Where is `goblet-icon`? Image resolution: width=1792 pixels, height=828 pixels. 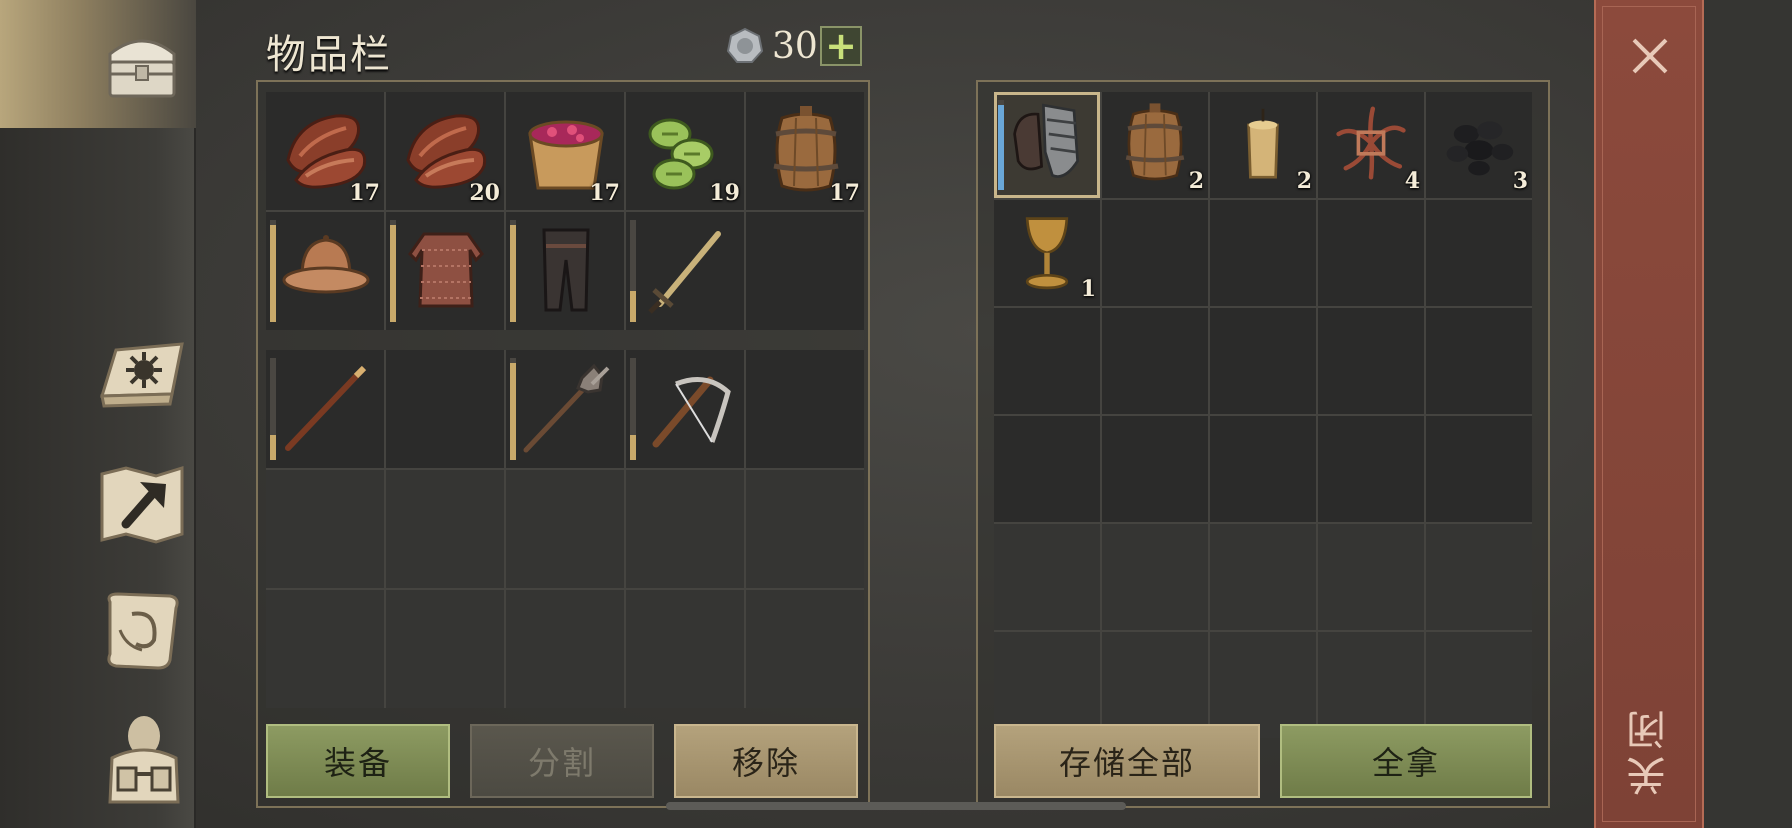 goblet-icon is located at coordinates (1047, 253).